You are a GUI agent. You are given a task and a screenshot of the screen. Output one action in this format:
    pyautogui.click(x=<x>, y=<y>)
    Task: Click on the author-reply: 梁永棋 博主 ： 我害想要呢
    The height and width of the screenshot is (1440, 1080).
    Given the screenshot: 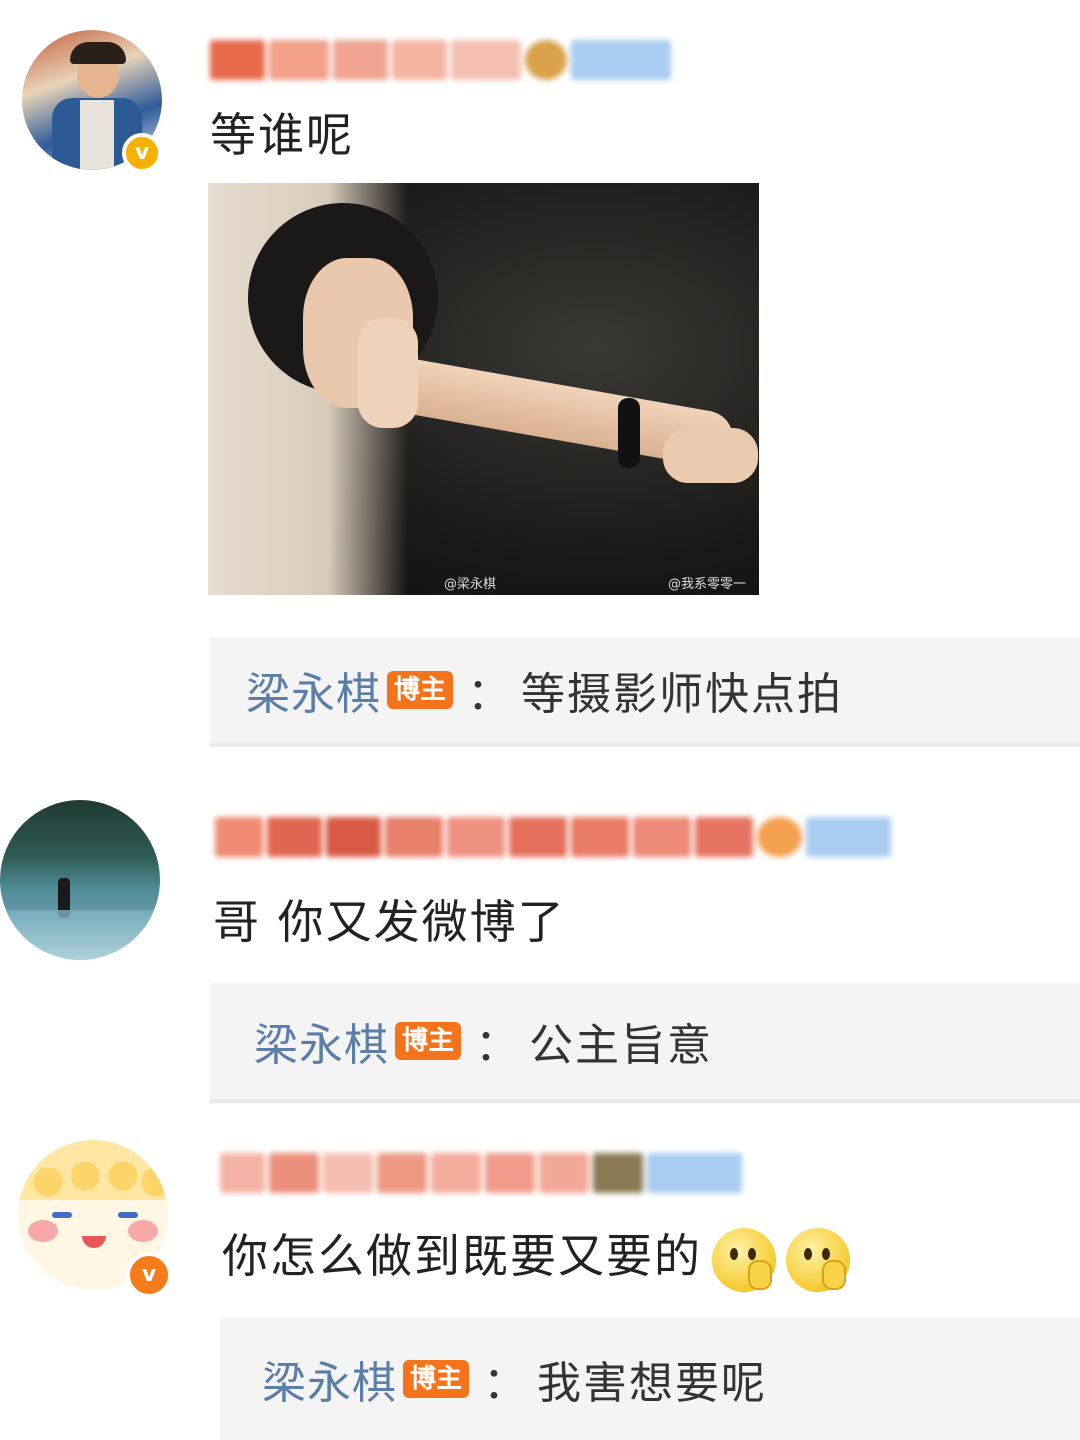 What is the action you would take?
    pyautogui.click(x=650, y=1379)
    